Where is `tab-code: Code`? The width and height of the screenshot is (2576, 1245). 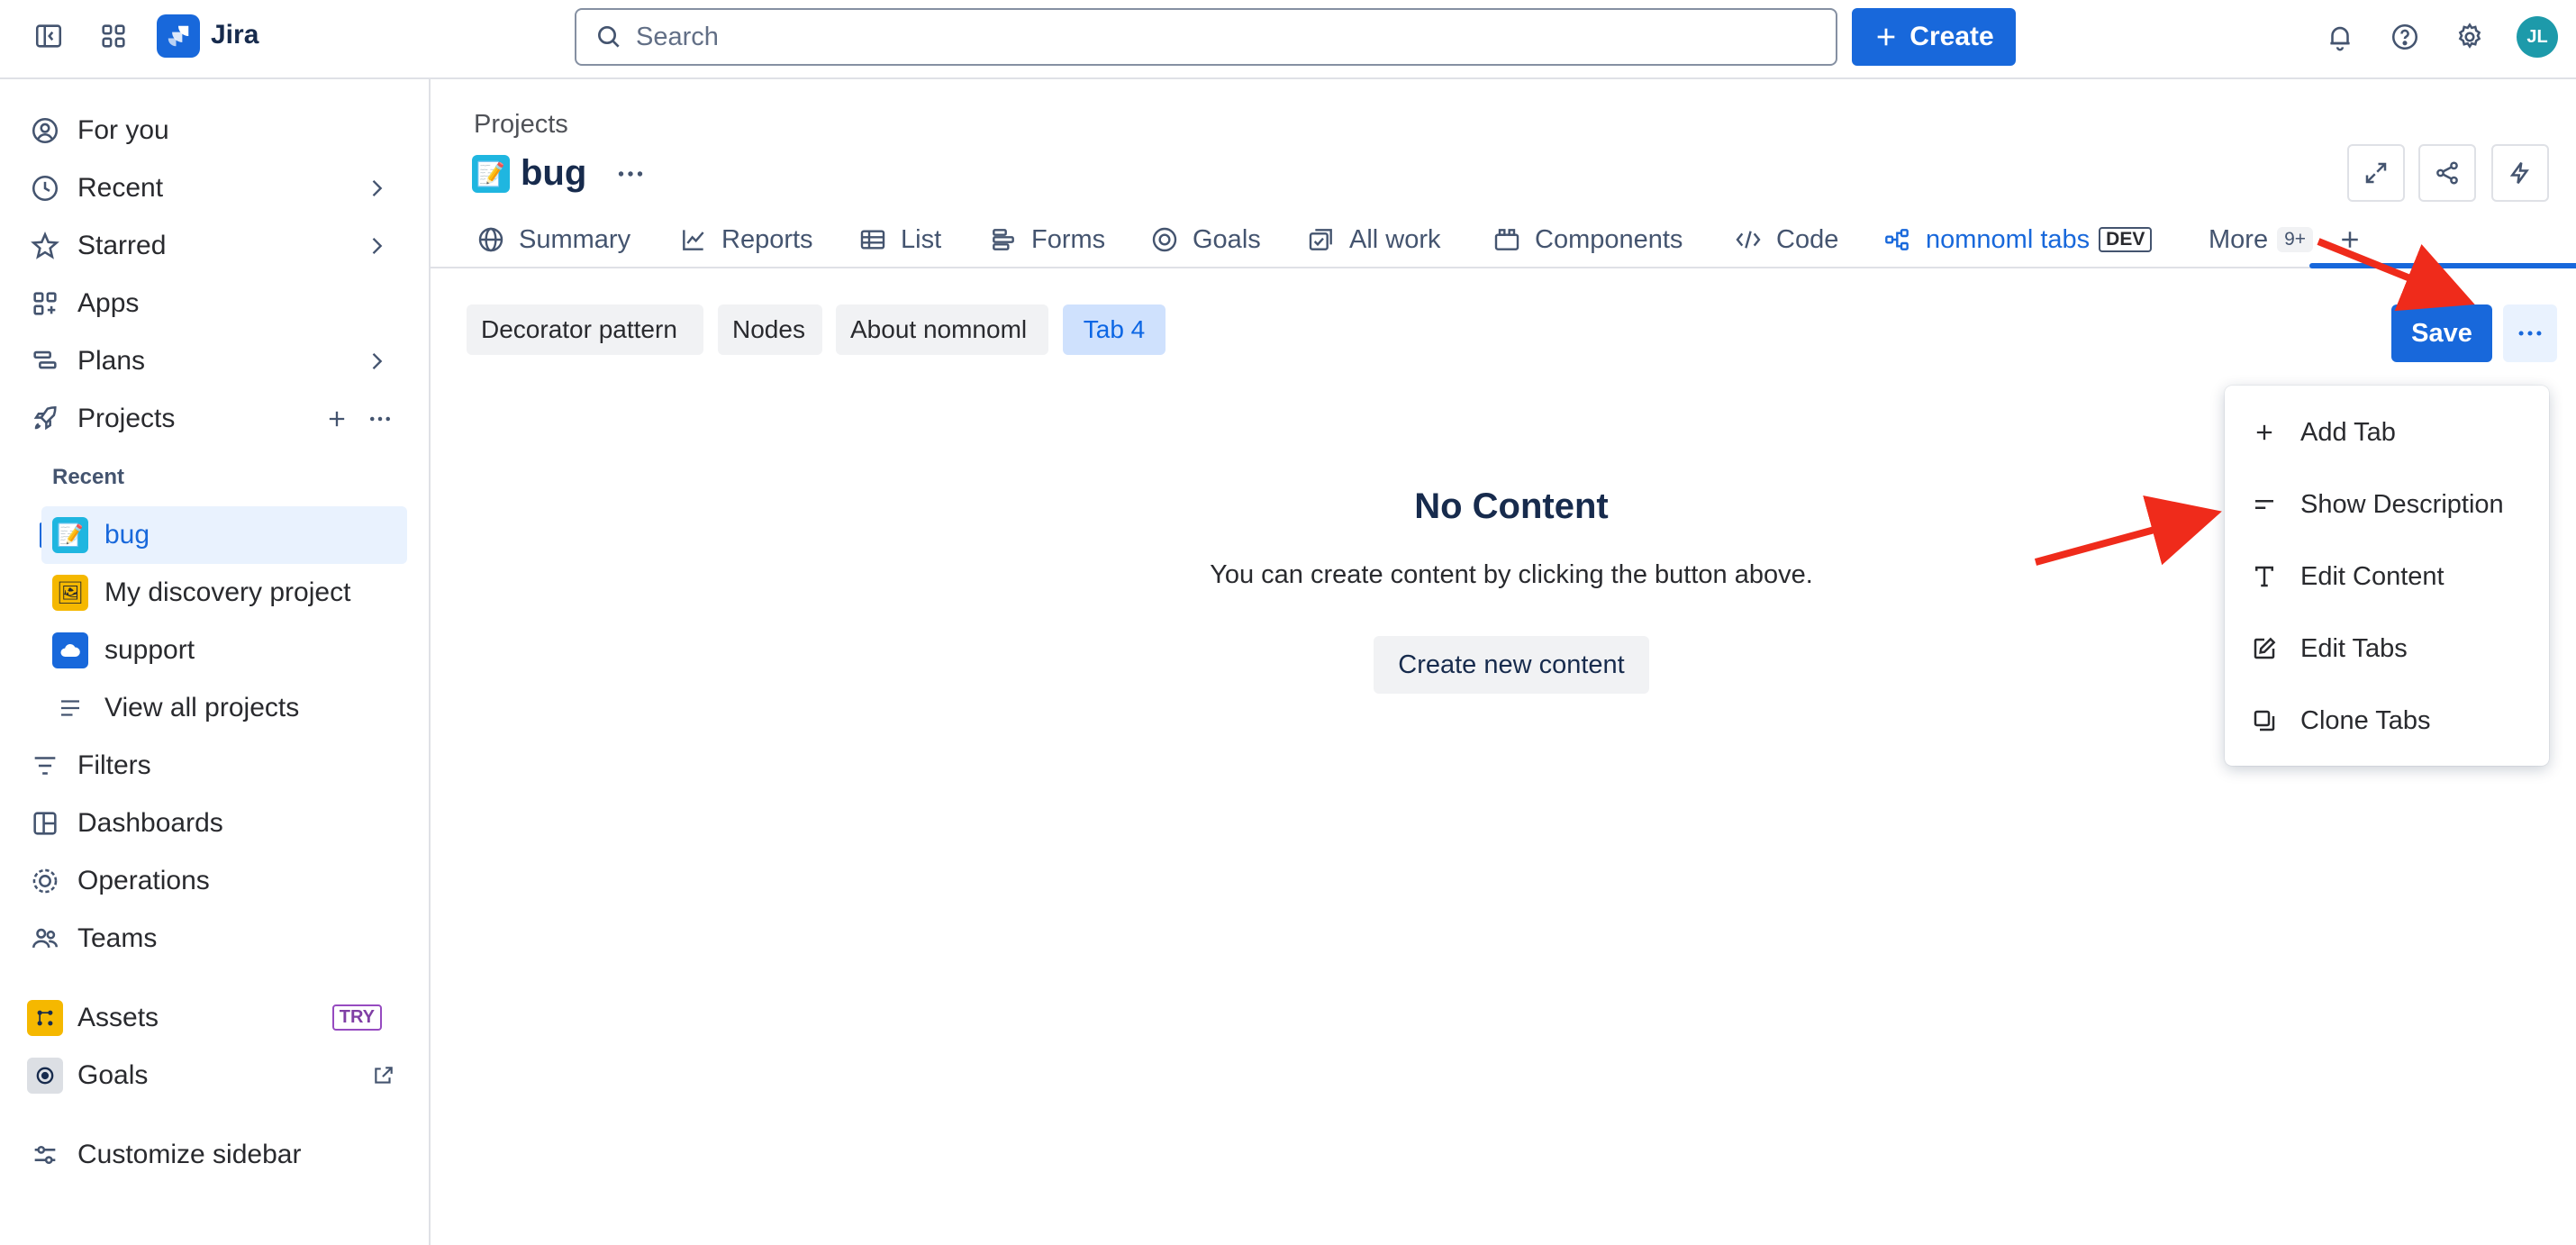 tab-code: Code is located at coordinates (1786, 240).